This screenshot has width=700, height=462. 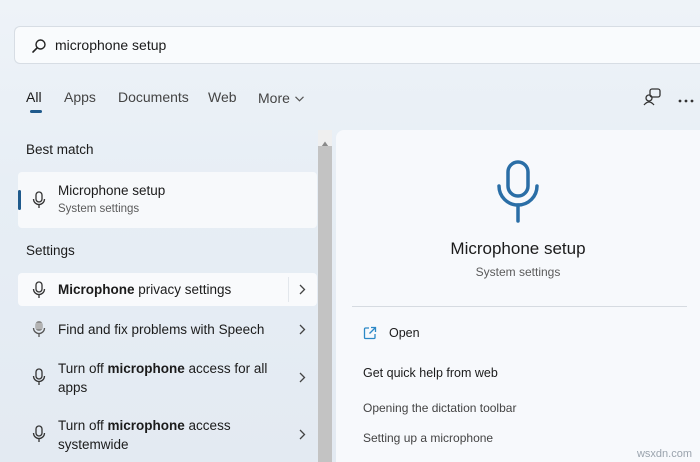 What do you see at coordinates (96, 289) in the screenshot?
I see `setting-label-bold: Microphone` at bounding box center [96, 289].